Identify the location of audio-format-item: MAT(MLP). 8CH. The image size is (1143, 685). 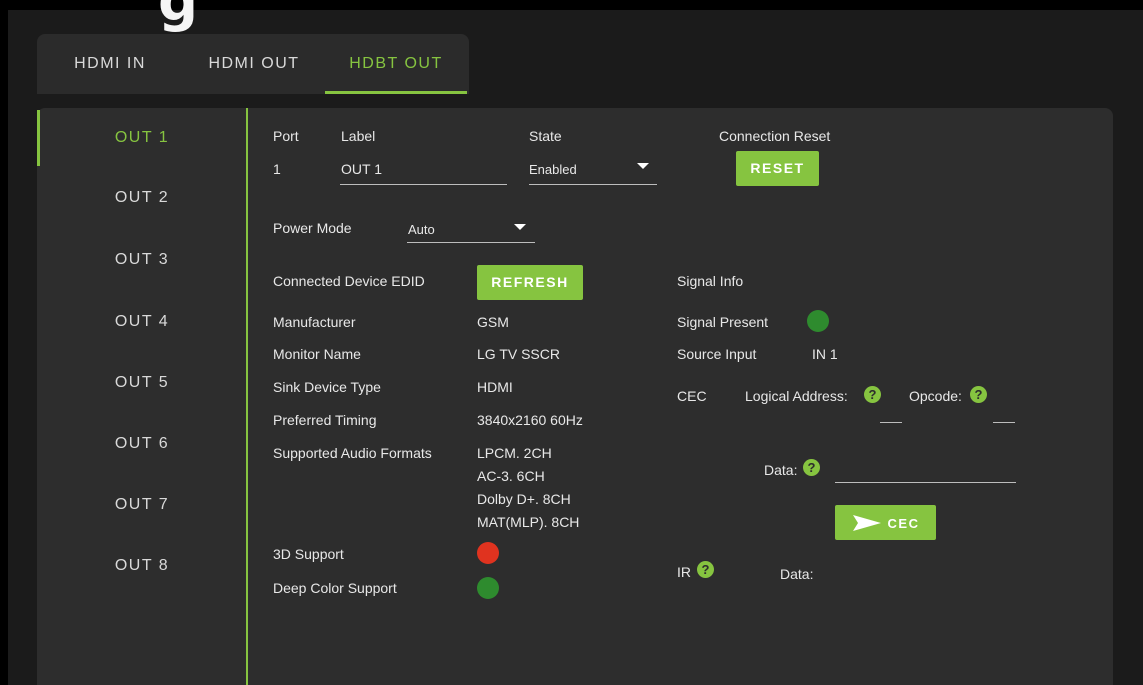
(528, 522).